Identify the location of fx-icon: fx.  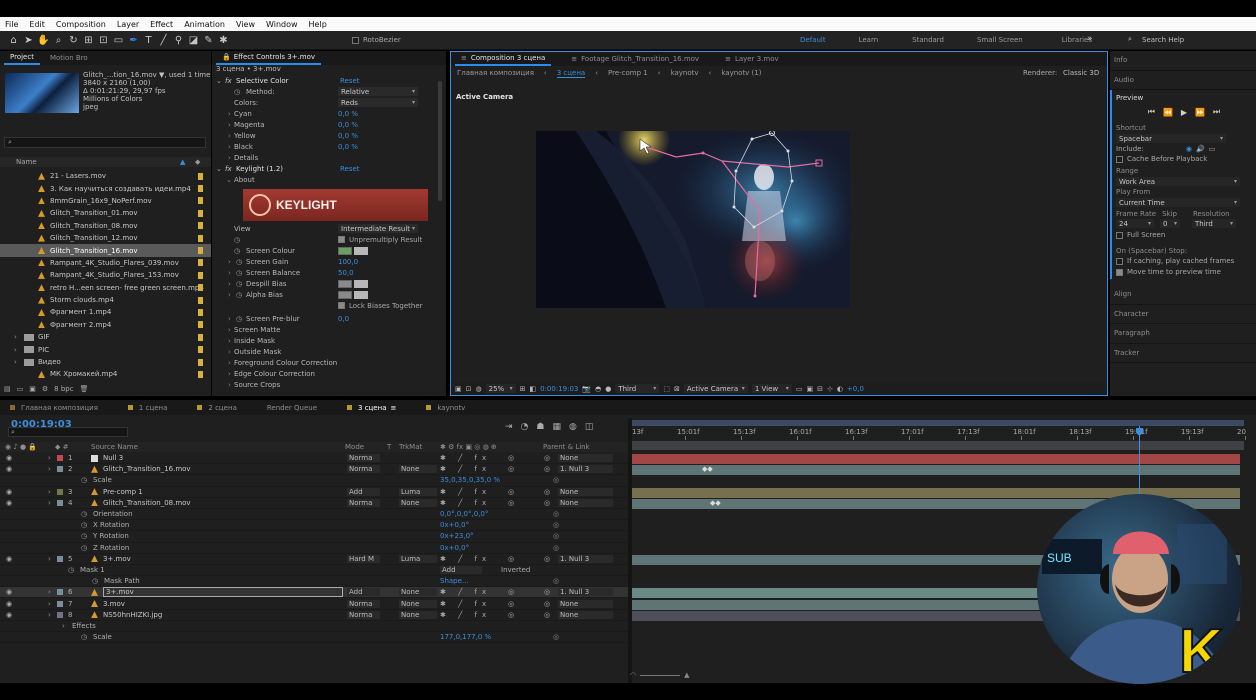
(228, 81).